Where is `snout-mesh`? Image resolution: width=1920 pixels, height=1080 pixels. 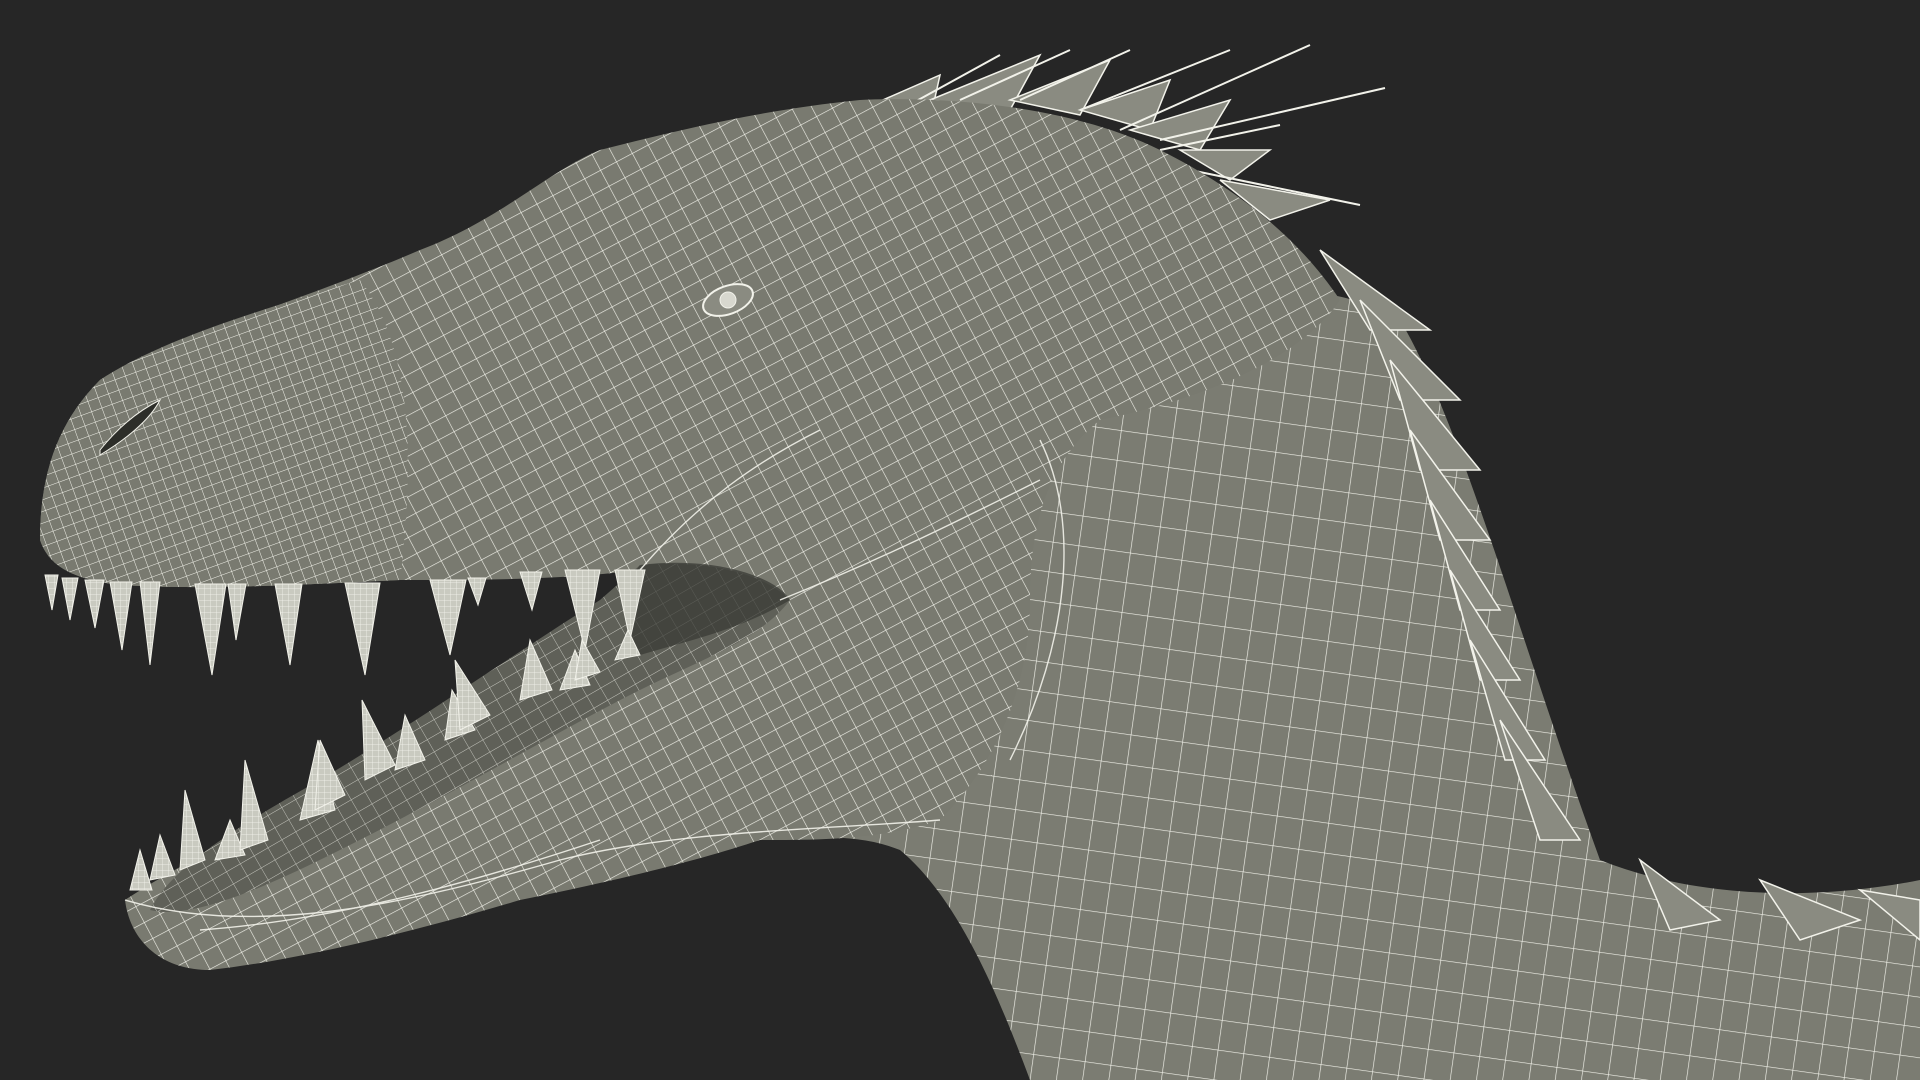 snout-mesh is located at coordinates (224, 434).